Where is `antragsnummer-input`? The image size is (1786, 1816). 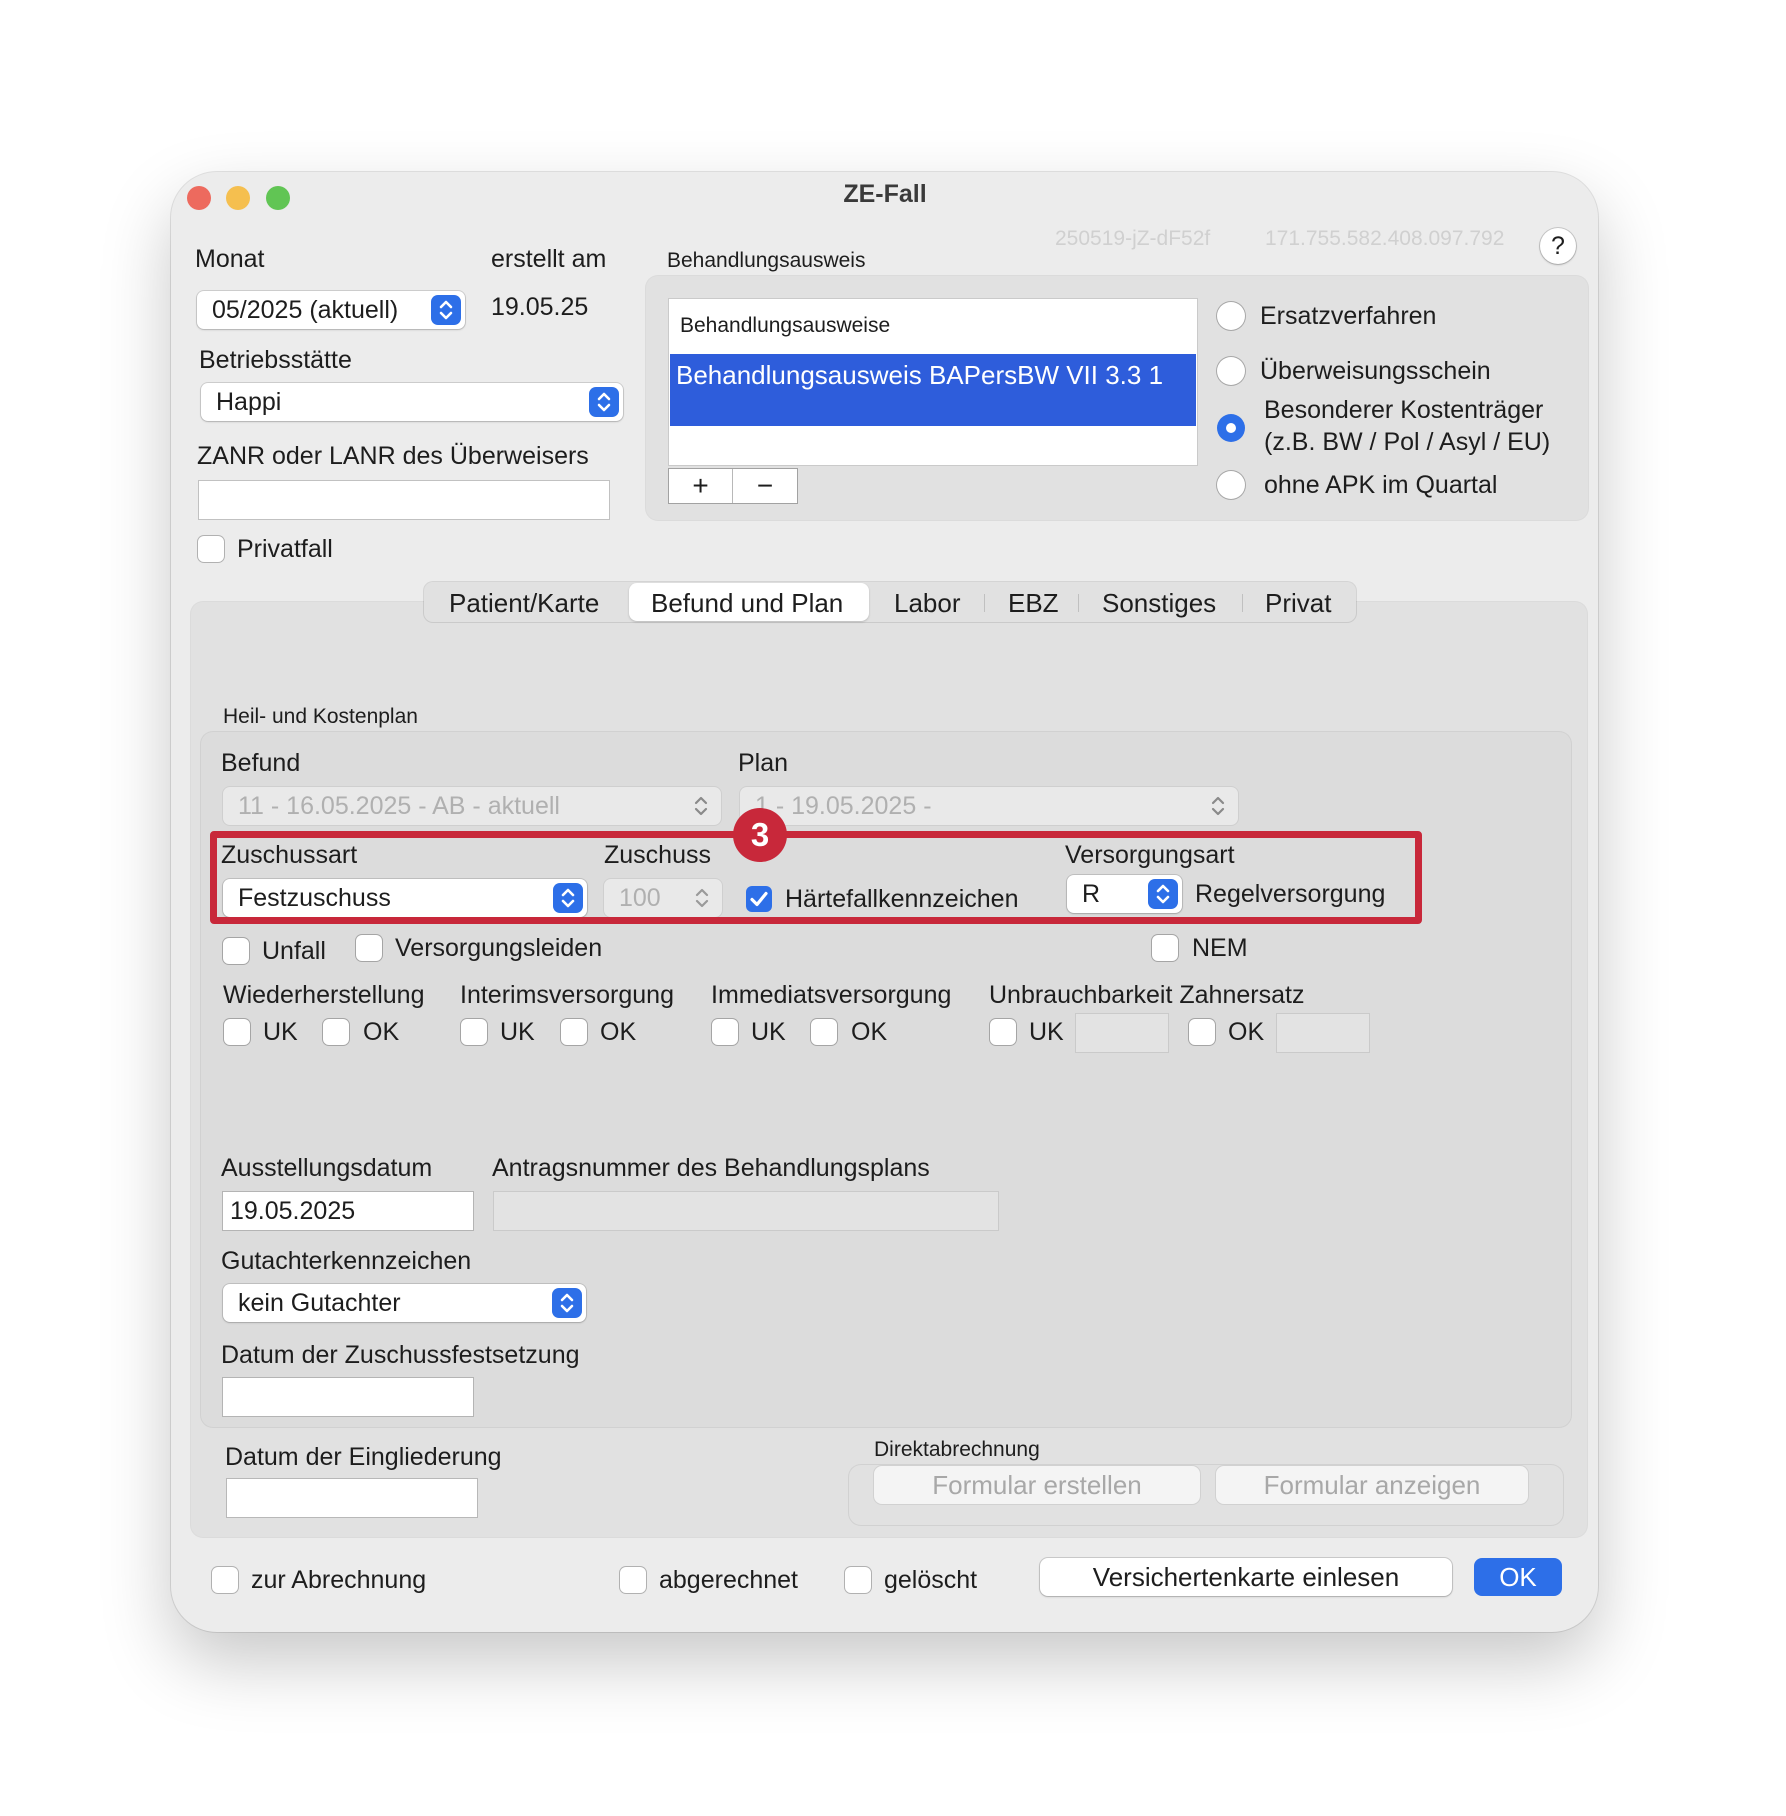
antragsnummer-input is located at coordinates (746, 1211).